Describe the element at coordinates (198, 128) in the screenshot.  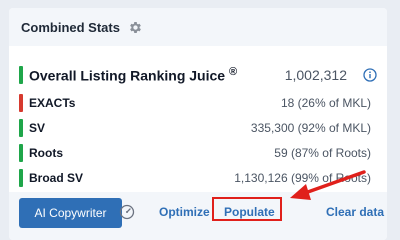
I see `stat-row-sv: SV 335,300 (92% of MKL)` at that location.